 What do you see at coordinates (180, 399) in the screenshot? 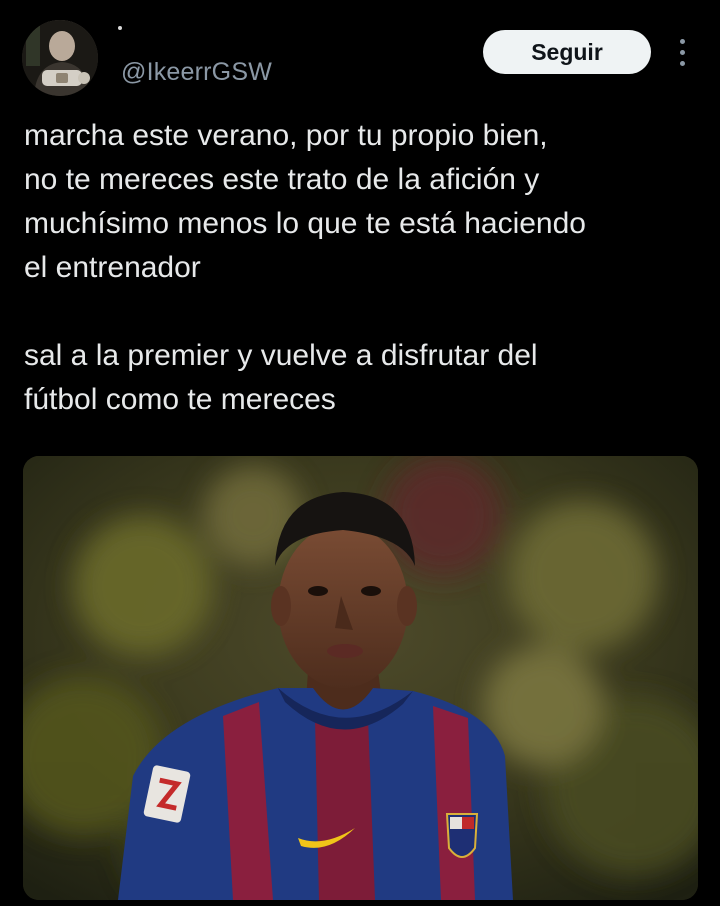
I see `tweet-line: fútbol como te mereces` at bounding box center [180, 399].